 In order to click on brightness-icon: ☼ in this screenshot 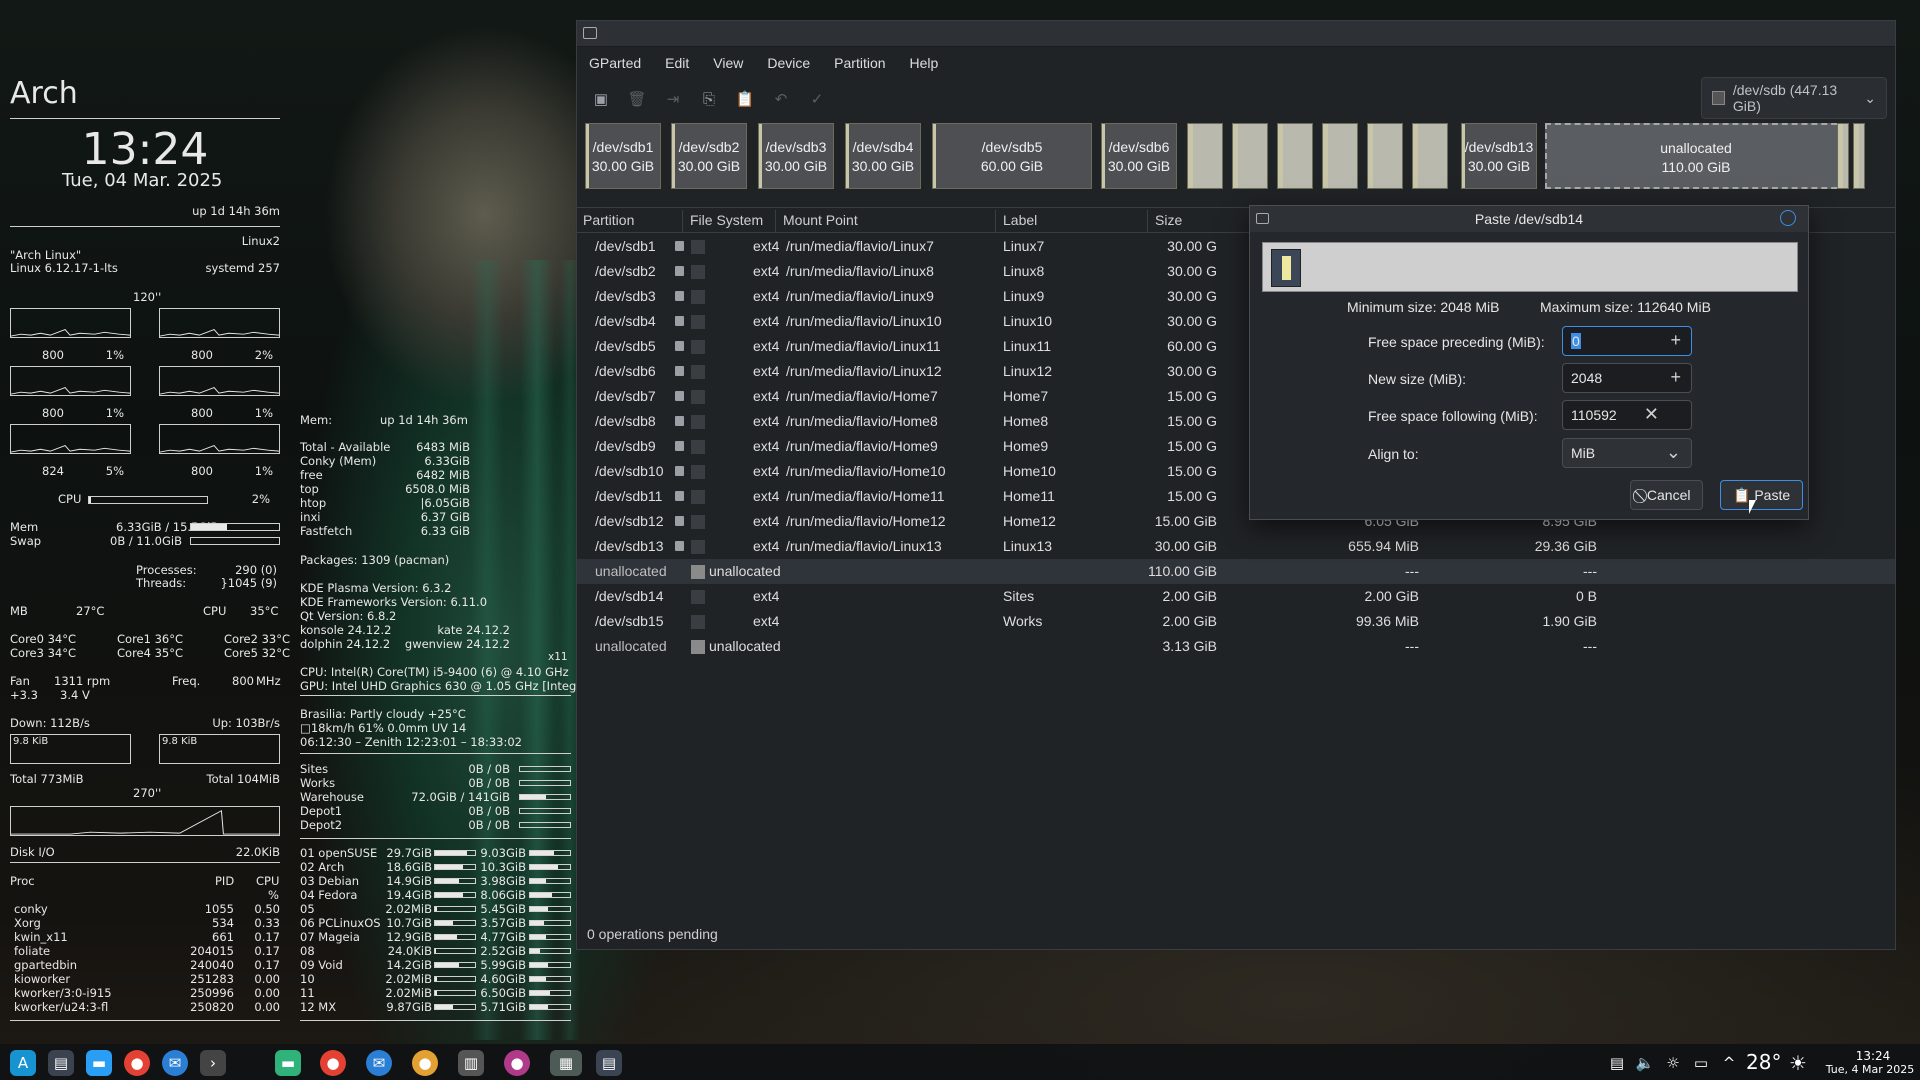, I will do `click(1673, 1063)`.